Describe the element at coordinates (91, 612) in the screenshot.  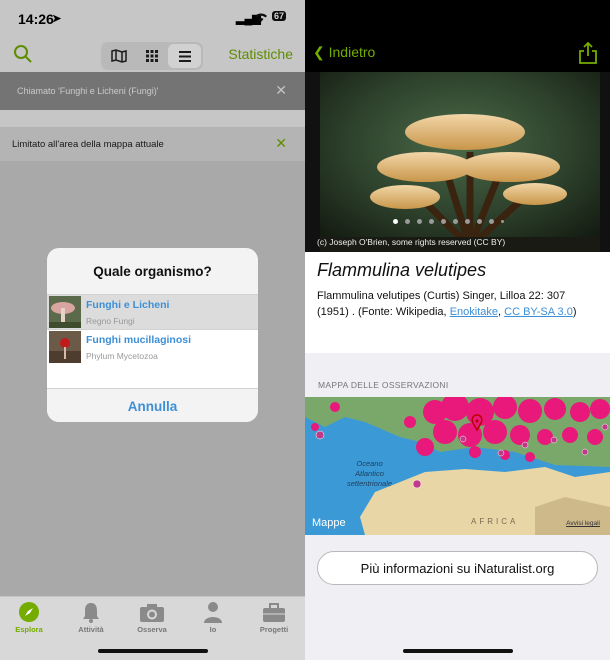
I see `bell-icon` at that location.